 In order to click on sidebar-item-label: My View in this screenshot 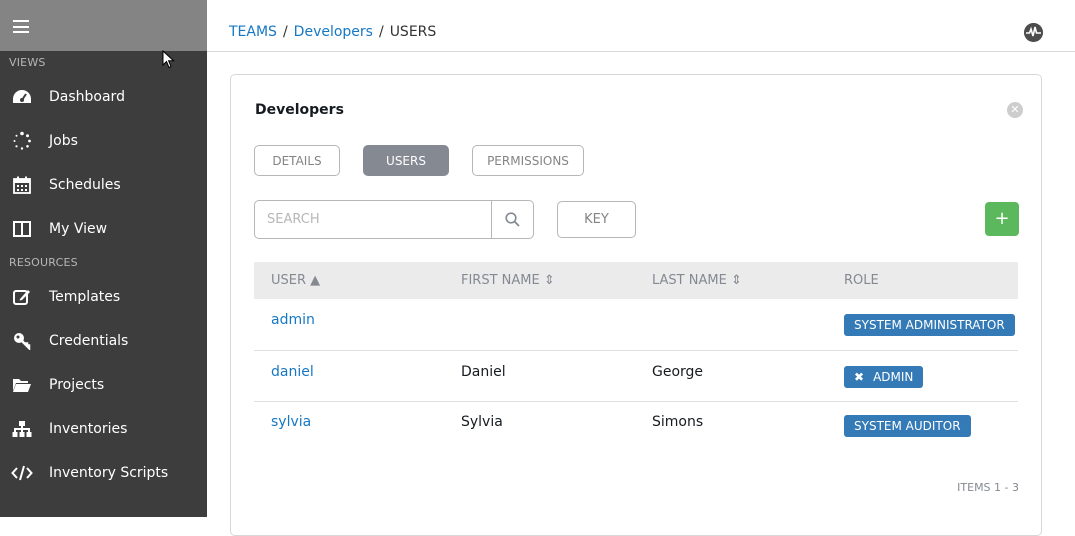, I will do `click(78, 229)`.